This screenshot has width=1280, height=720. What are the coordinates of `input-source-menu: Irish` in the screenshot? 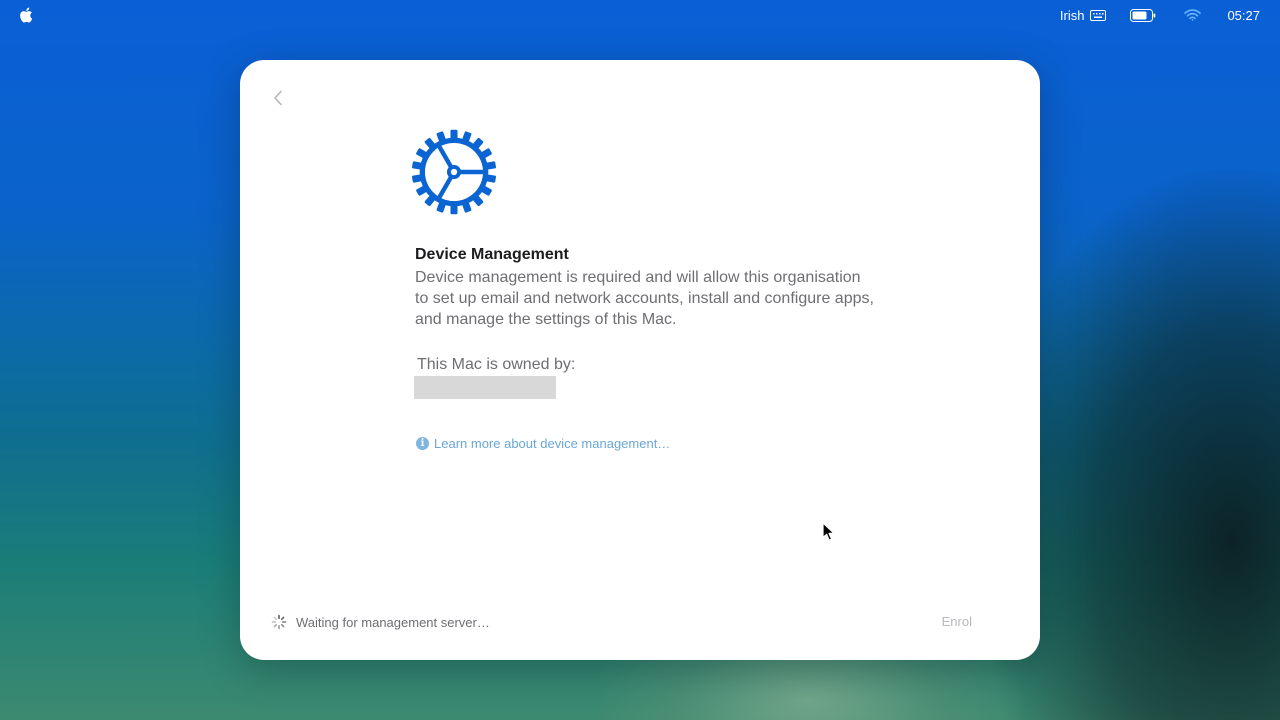 It's located at (1083, 15).